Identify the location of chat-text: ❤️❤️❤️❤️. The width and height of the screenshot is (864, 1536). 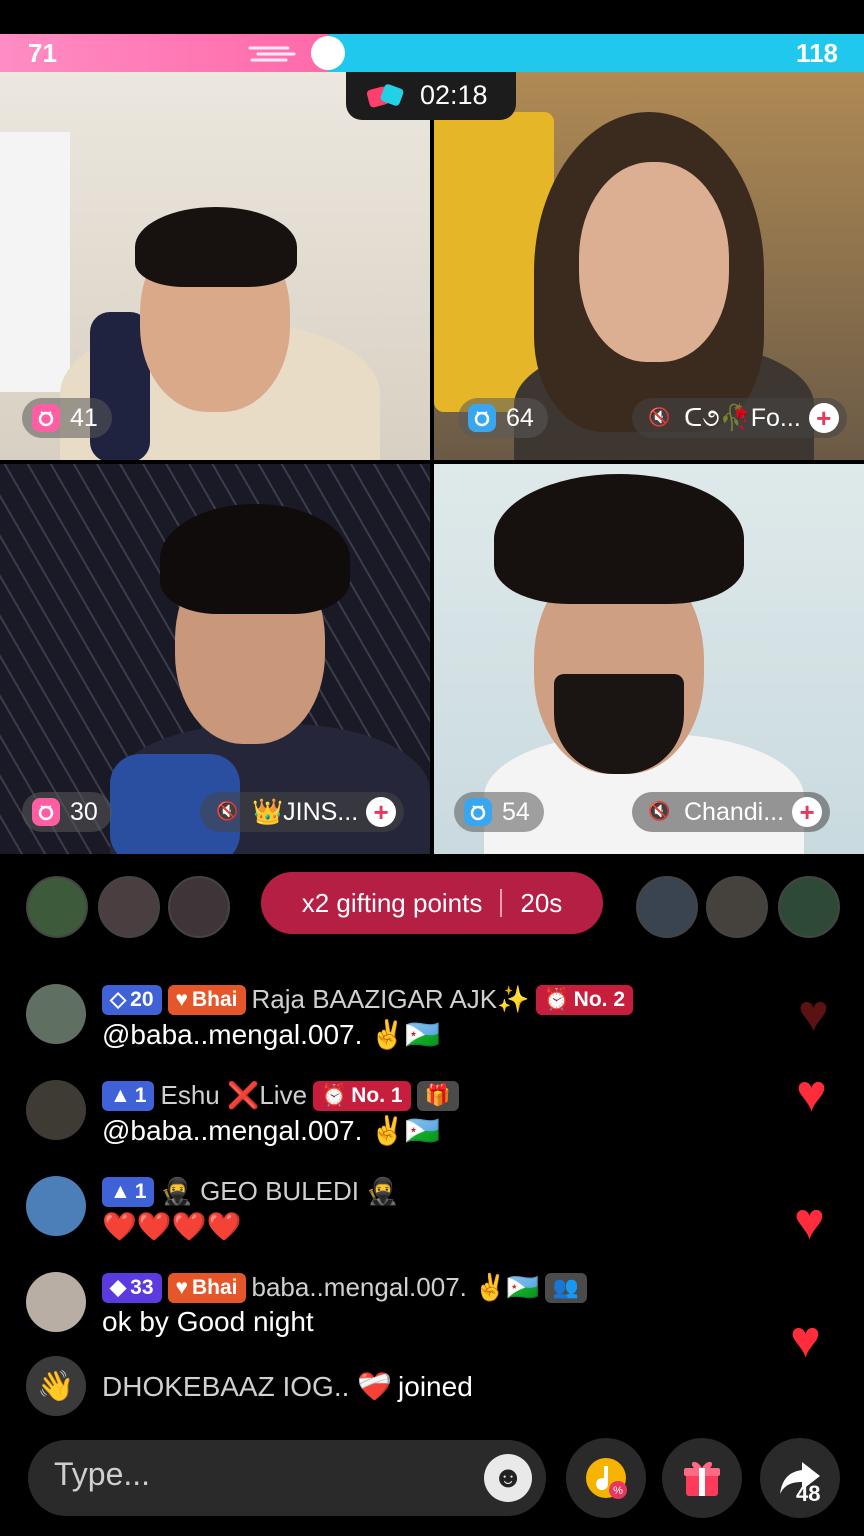
(172, 1226).